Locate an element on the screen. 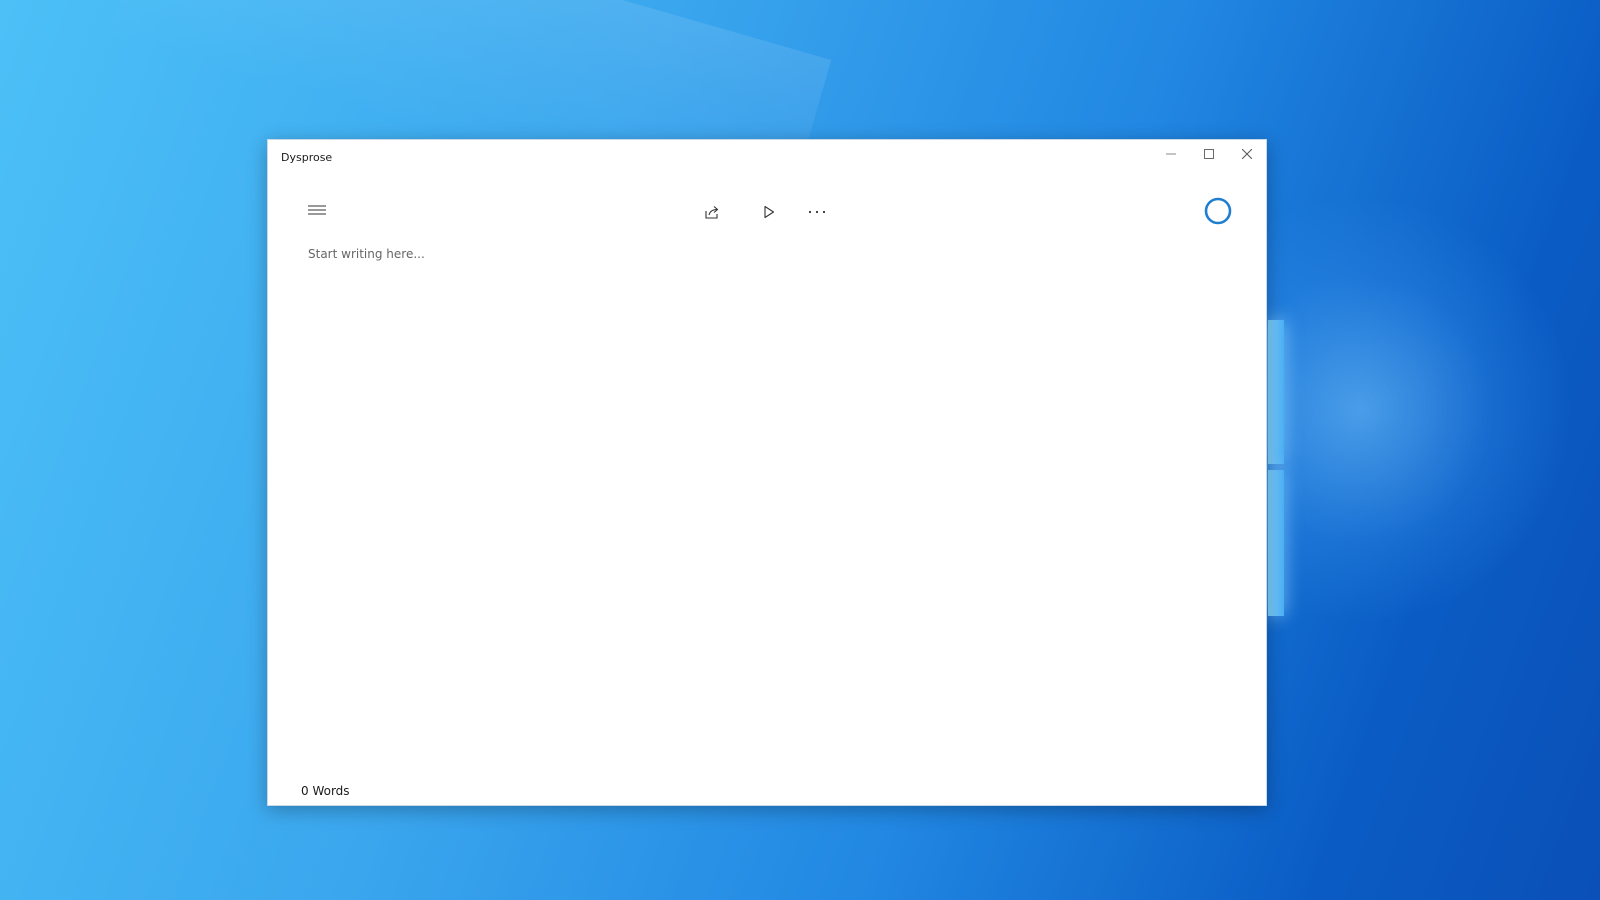 The image size is (1600, 900). menu-button is located at coordinates (317, 210).